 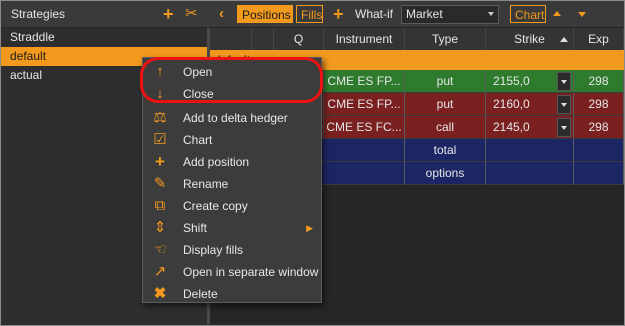 What do you see at coordinates (445, 173) in the screenshot?
I see `summary-label: options` at bounding box center [445, 173].